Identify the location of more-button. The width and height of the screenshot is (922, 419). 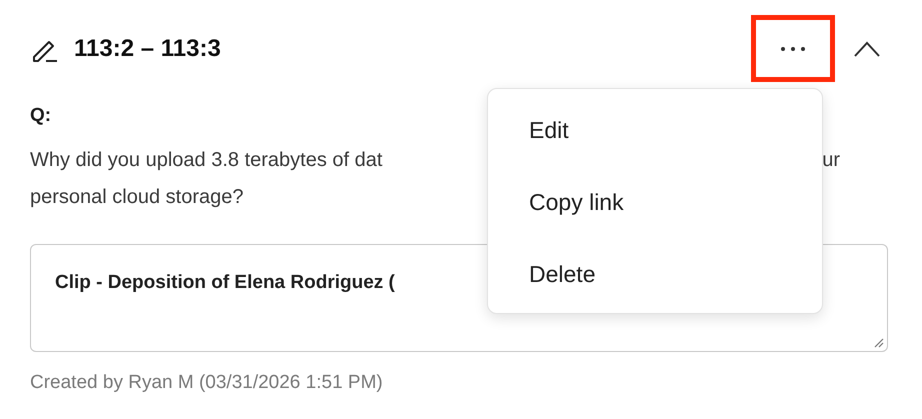
(793, 48).